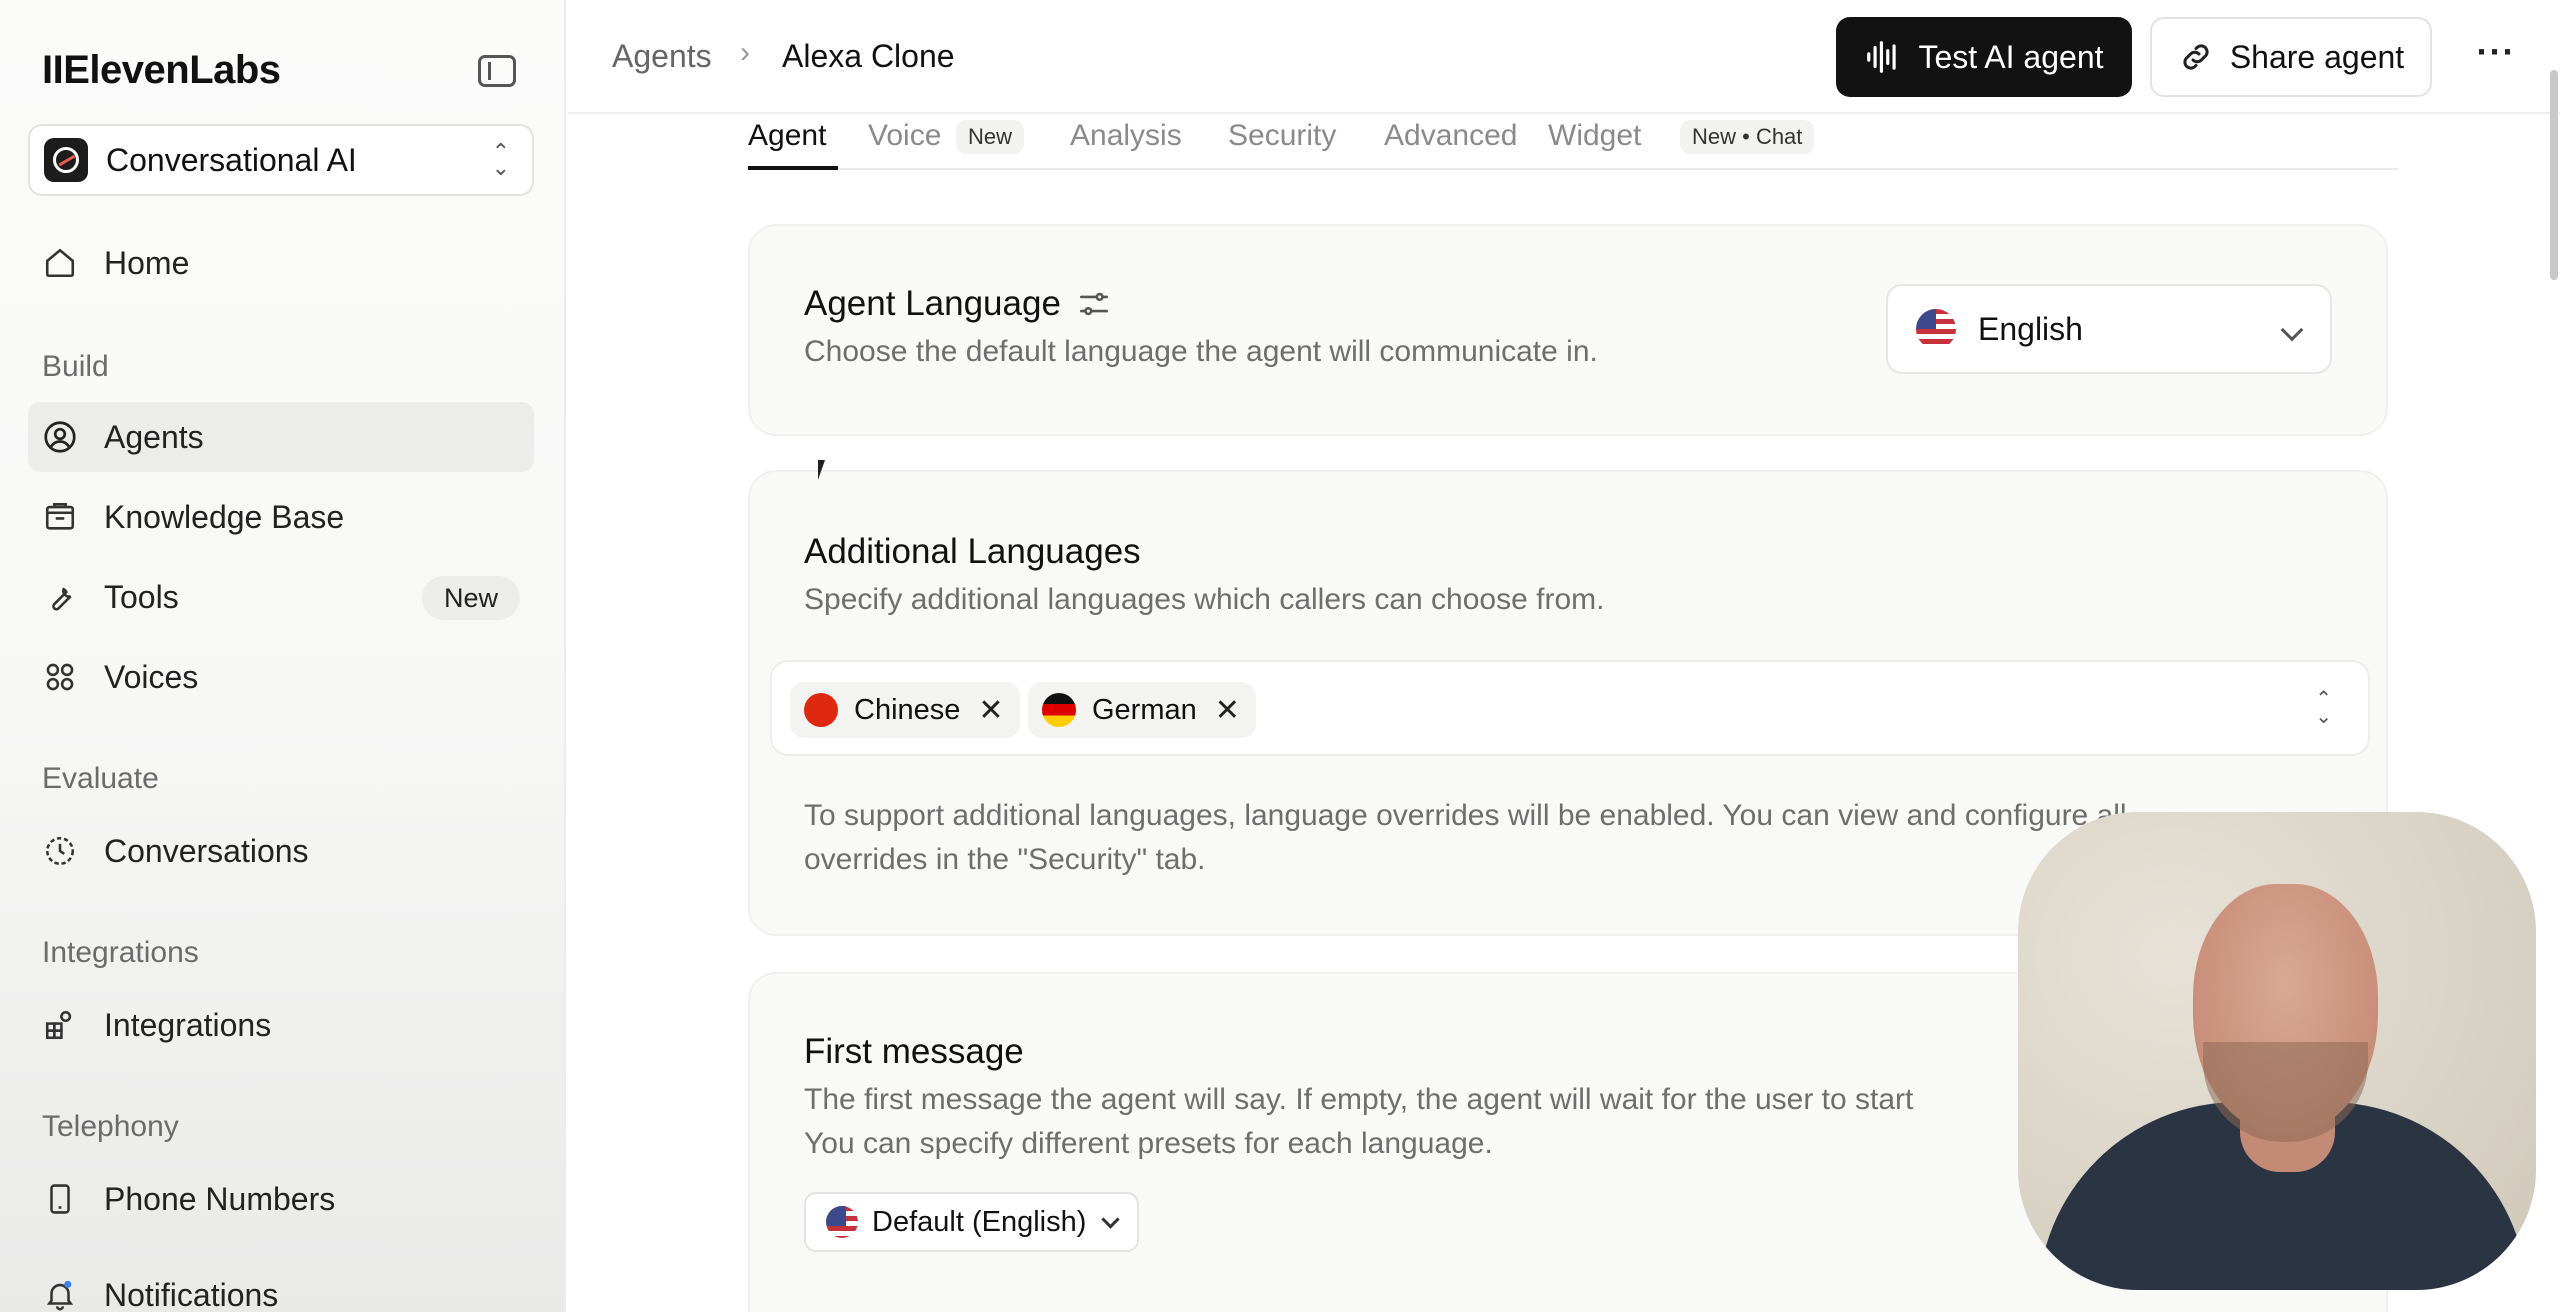  What do you see at coordinates (281, 677) in the screenshot?
I see `sidebar-item-voices: Voices` at bounding box center [281, 677].